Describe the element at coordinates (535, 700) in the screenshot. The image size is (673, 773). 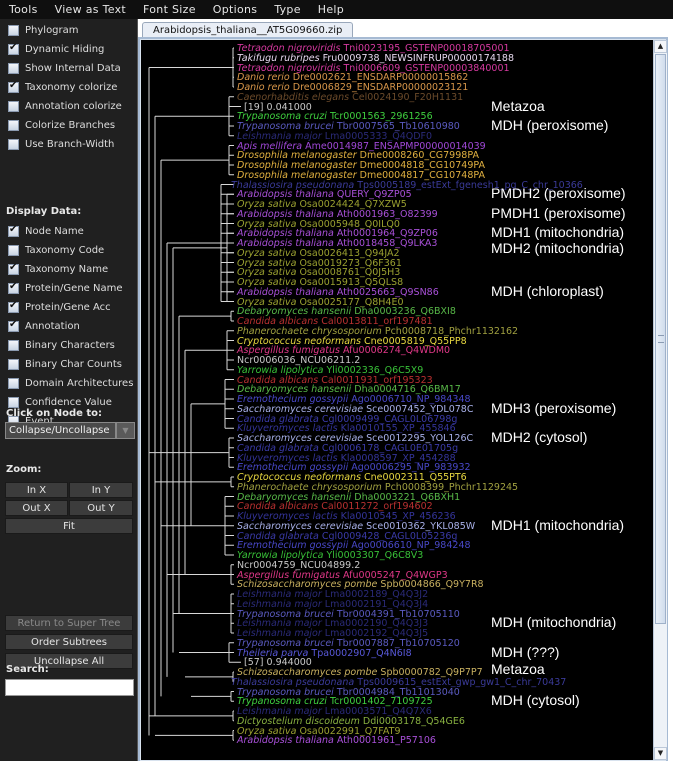
I see `annotation-label: MDH (cytosol)` at that location.